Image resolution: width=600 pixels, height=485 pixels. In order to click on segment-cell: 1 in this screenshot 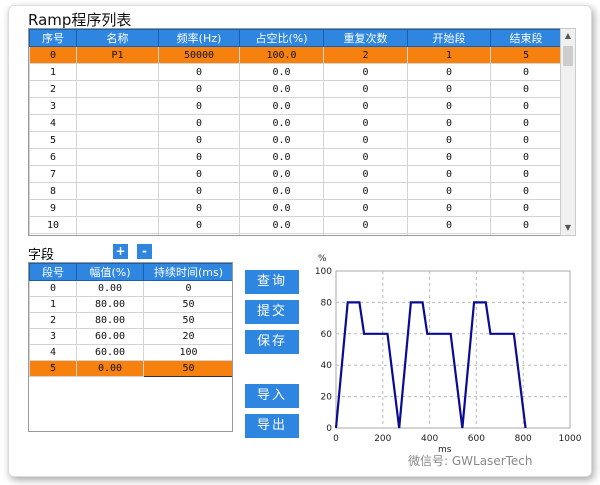, I will do `click(53, 304)`.